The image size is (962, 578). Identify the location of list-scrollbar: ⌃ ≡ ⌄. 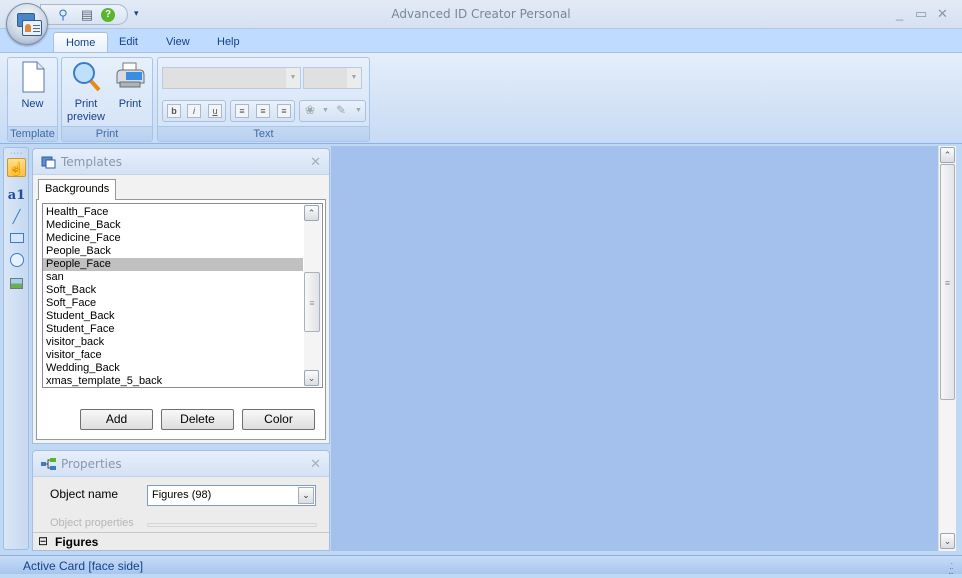
(312, 295).